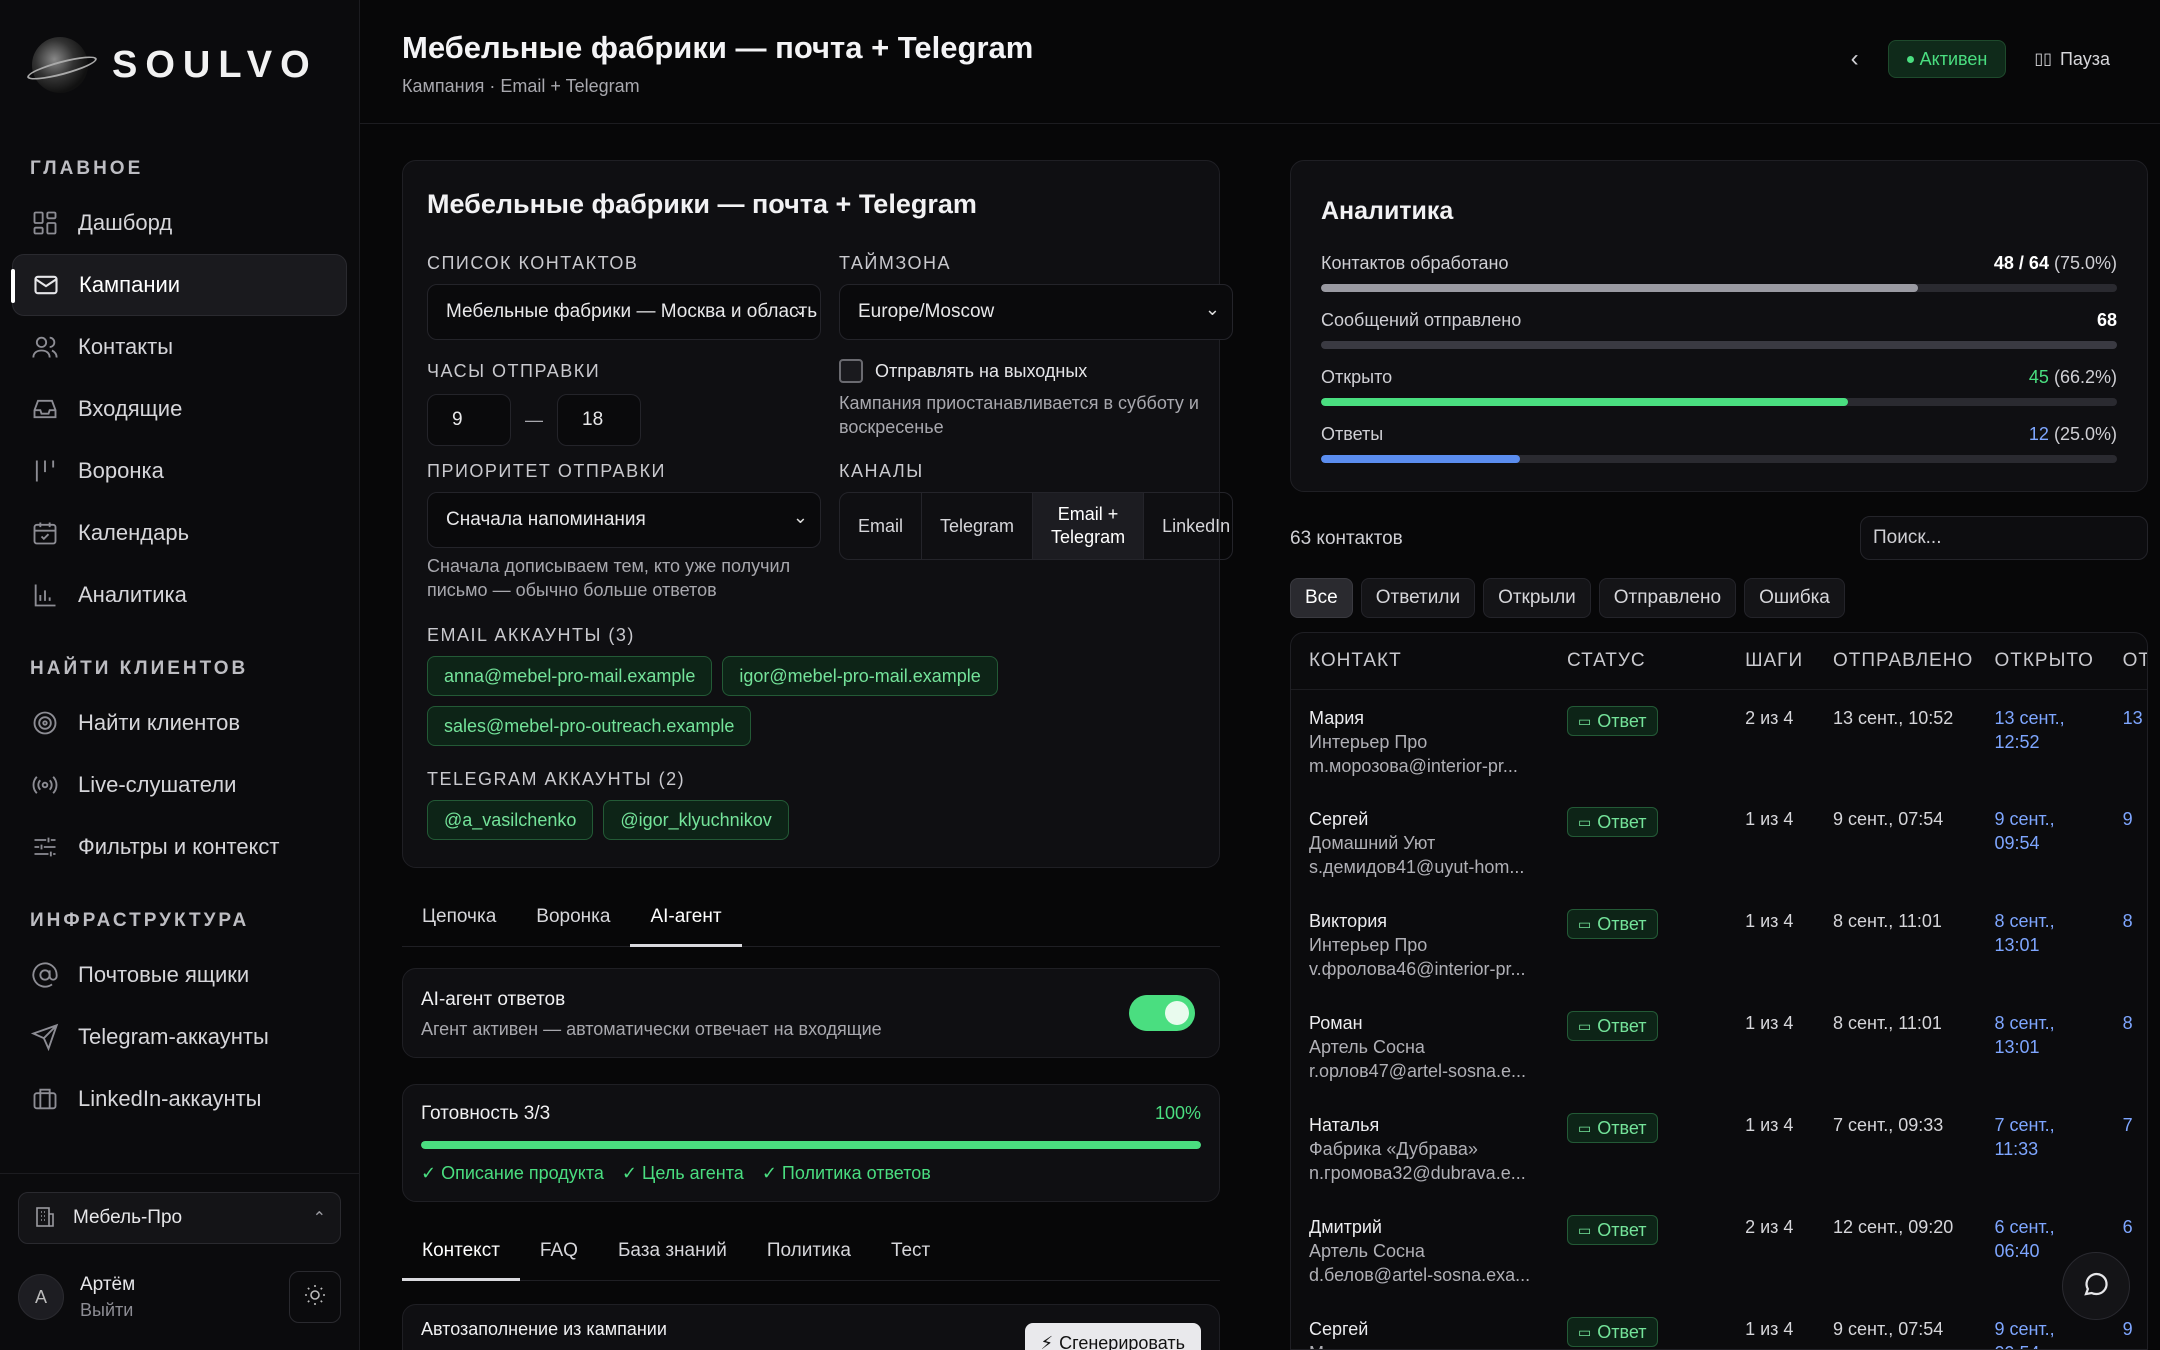 The width and height of the screenshot is (2160, 1350). I want to click on priority-select: Сначала напоминания ⌄, so click(624, 520).